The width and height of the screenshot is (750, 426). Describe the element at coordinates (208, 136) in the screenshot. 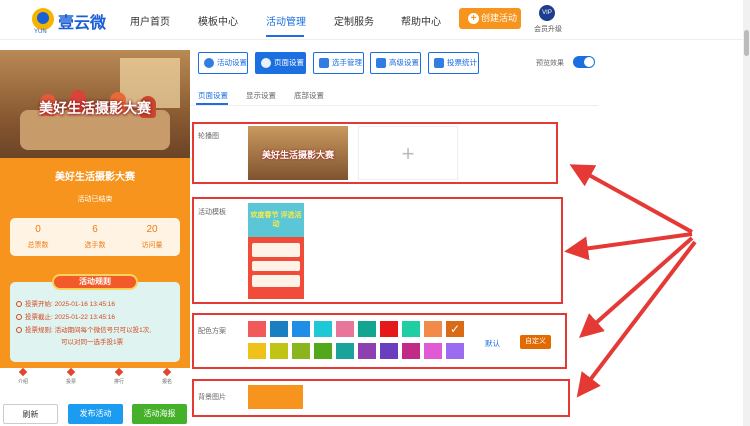

I see `carousel-label: 轮播图` at that location.